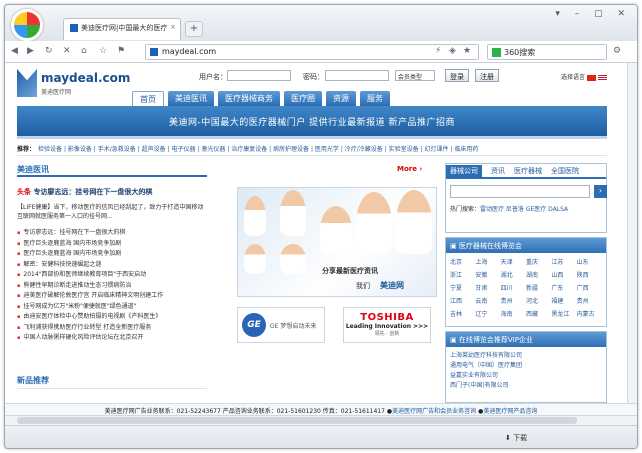 The width and height of the screenshot is (642, 453). Describe the element at coordinates (387, 325) in the screenshot. I see `toshiba-ad: TOSHIBA Leading Innovation >>> 领先 · 创新` at that location.